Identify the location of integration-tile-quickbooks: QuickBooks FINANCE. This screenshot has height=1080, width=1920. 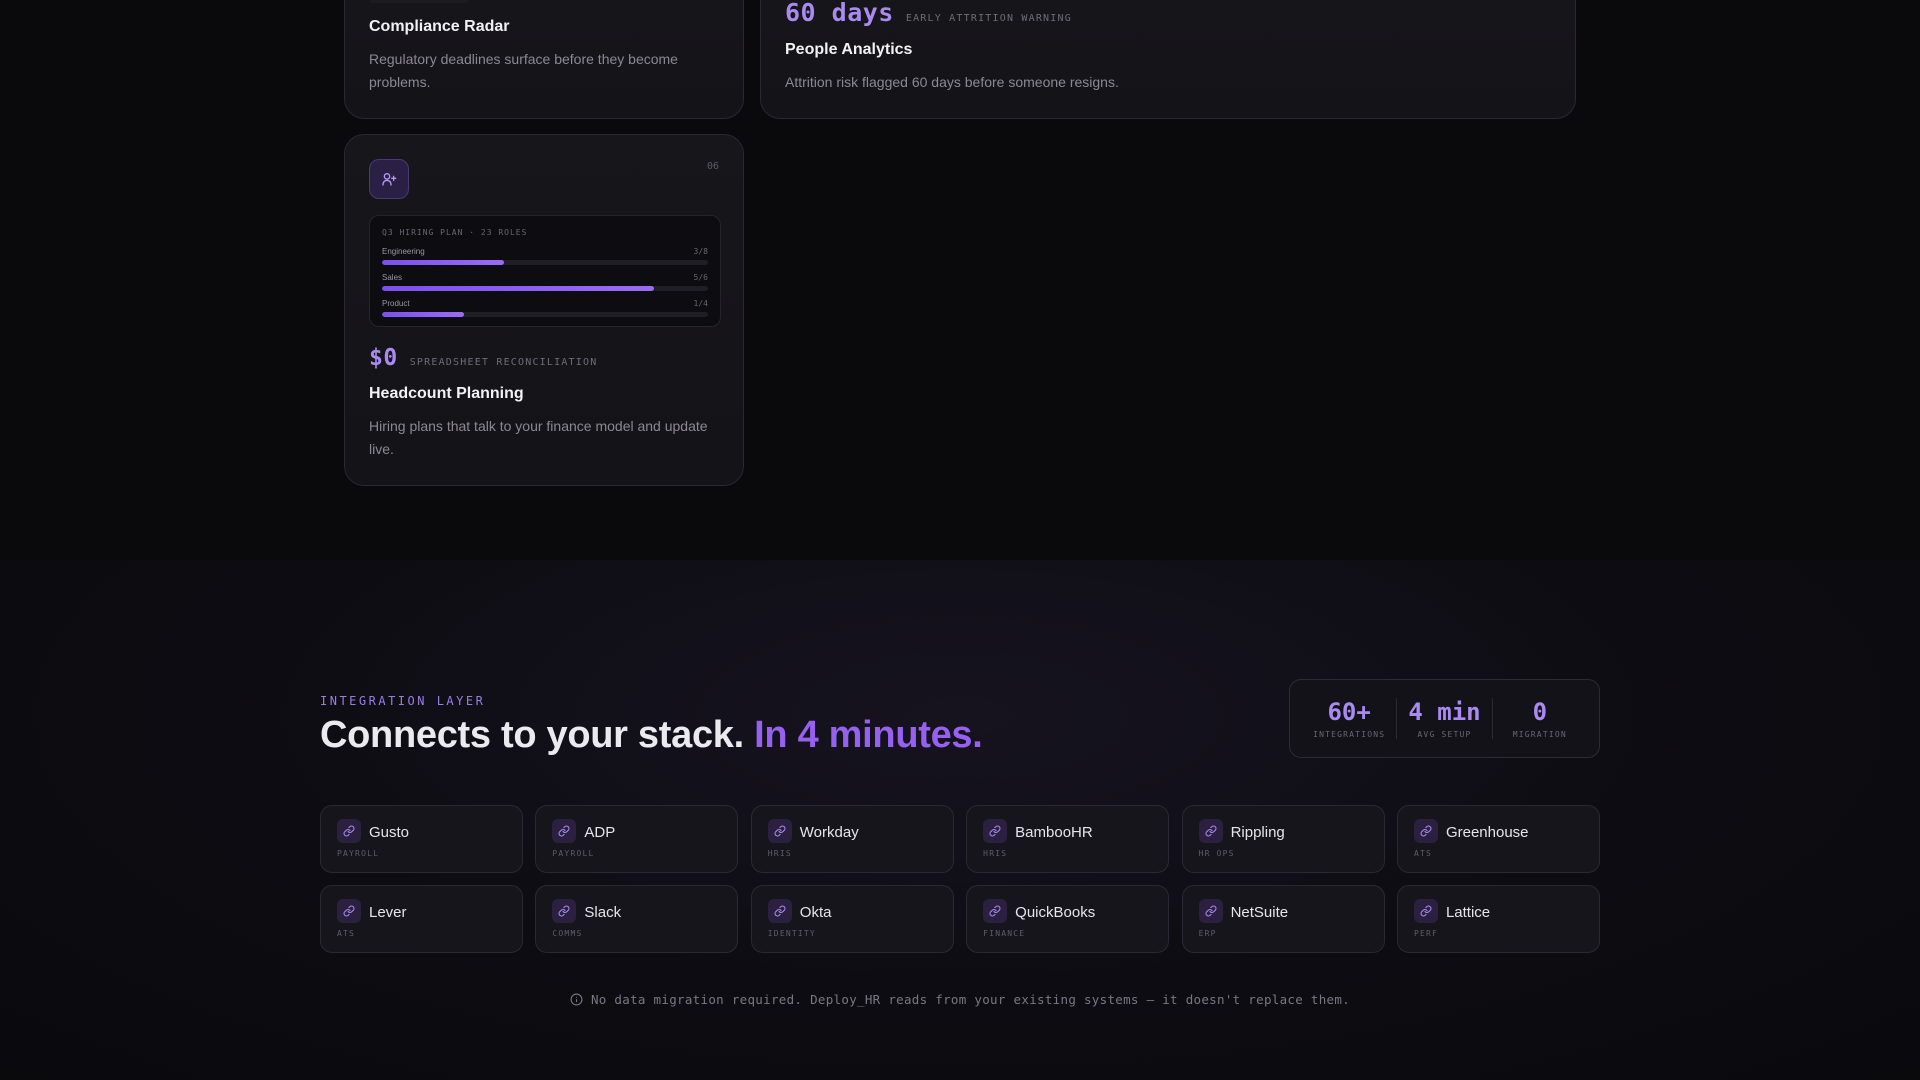
(1068, 919).